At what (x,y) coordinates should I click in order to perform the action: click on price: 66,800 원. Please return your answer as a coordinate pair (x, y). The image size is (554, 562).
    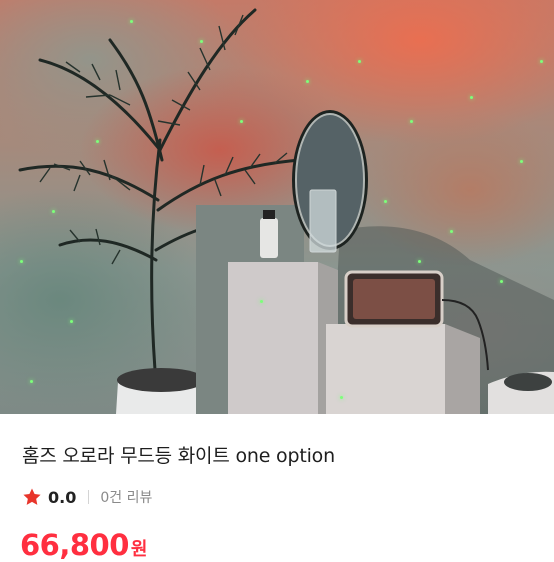
    Looking at the image, I should click on (83, 545).